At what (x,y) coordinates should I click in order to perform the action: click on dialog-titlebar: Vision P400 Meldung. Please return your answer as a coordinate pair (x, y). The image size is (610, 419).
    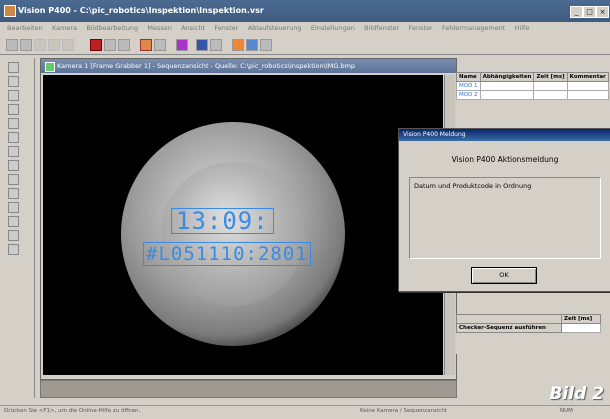
    Looking at the image, I should click on (504, 135).